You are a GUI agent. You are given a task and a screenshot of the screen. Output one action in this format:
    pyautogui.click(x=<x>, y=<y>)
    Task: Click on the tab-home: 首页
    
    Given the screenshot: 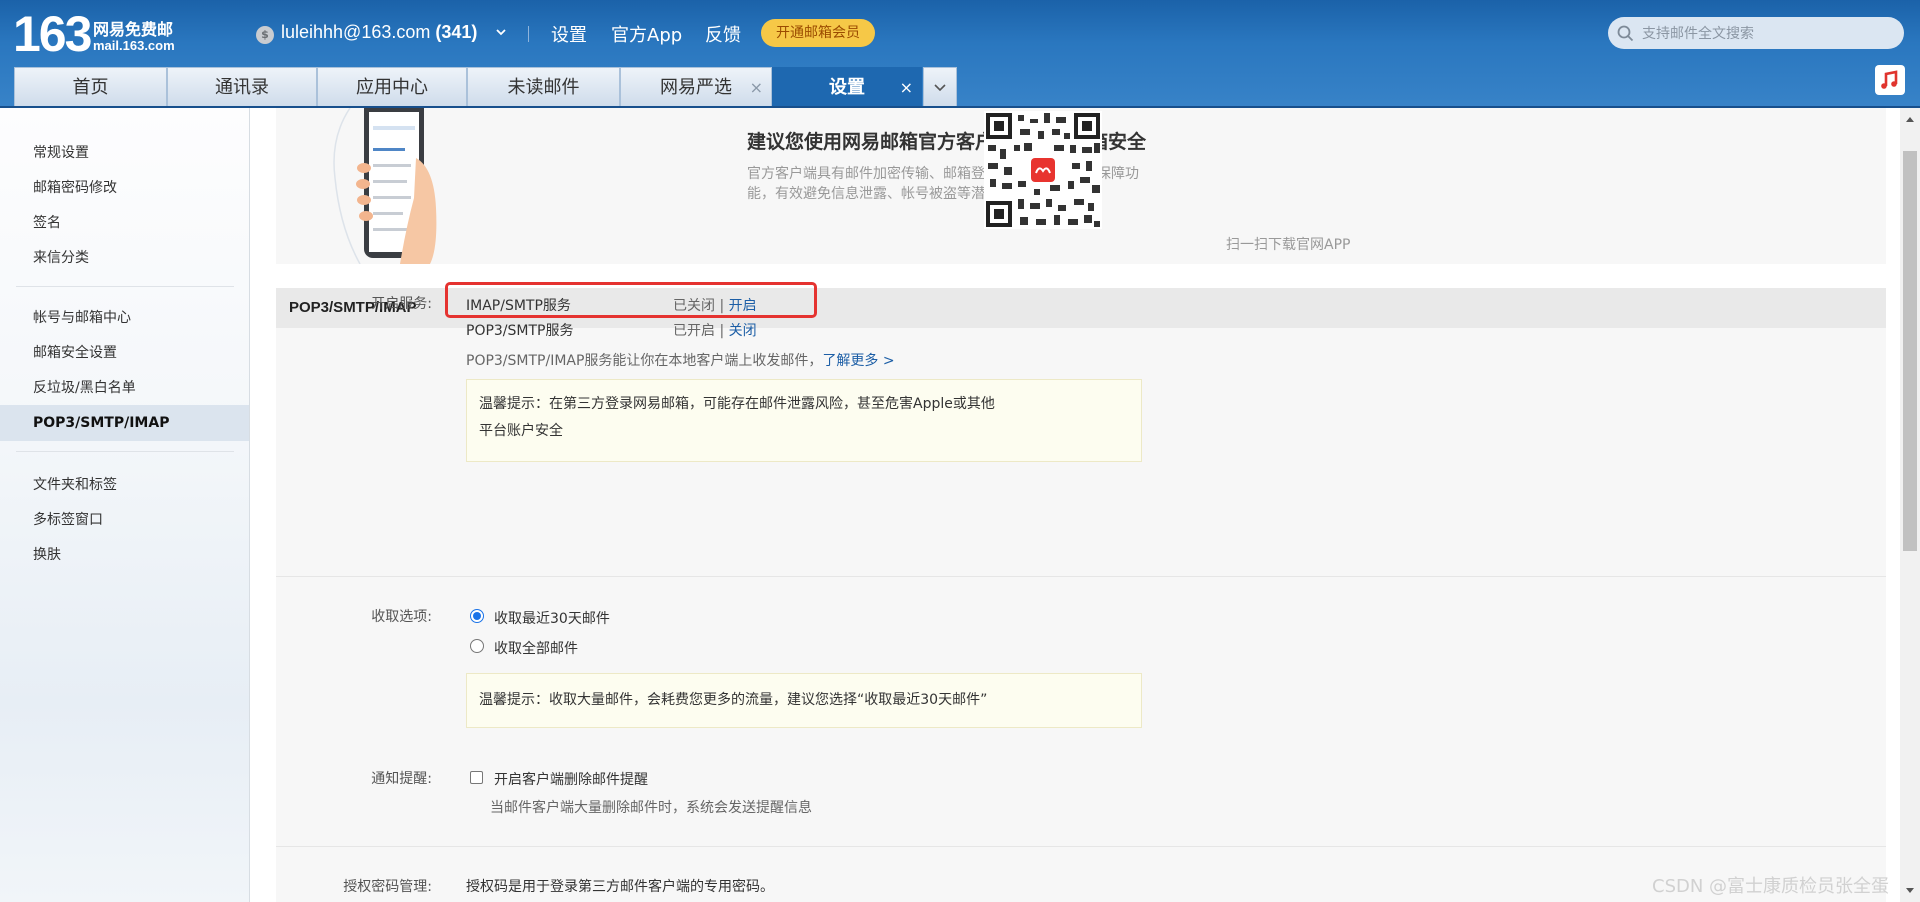 What is the action you would take?
    pyautogui.click(x=90, y=86)
    